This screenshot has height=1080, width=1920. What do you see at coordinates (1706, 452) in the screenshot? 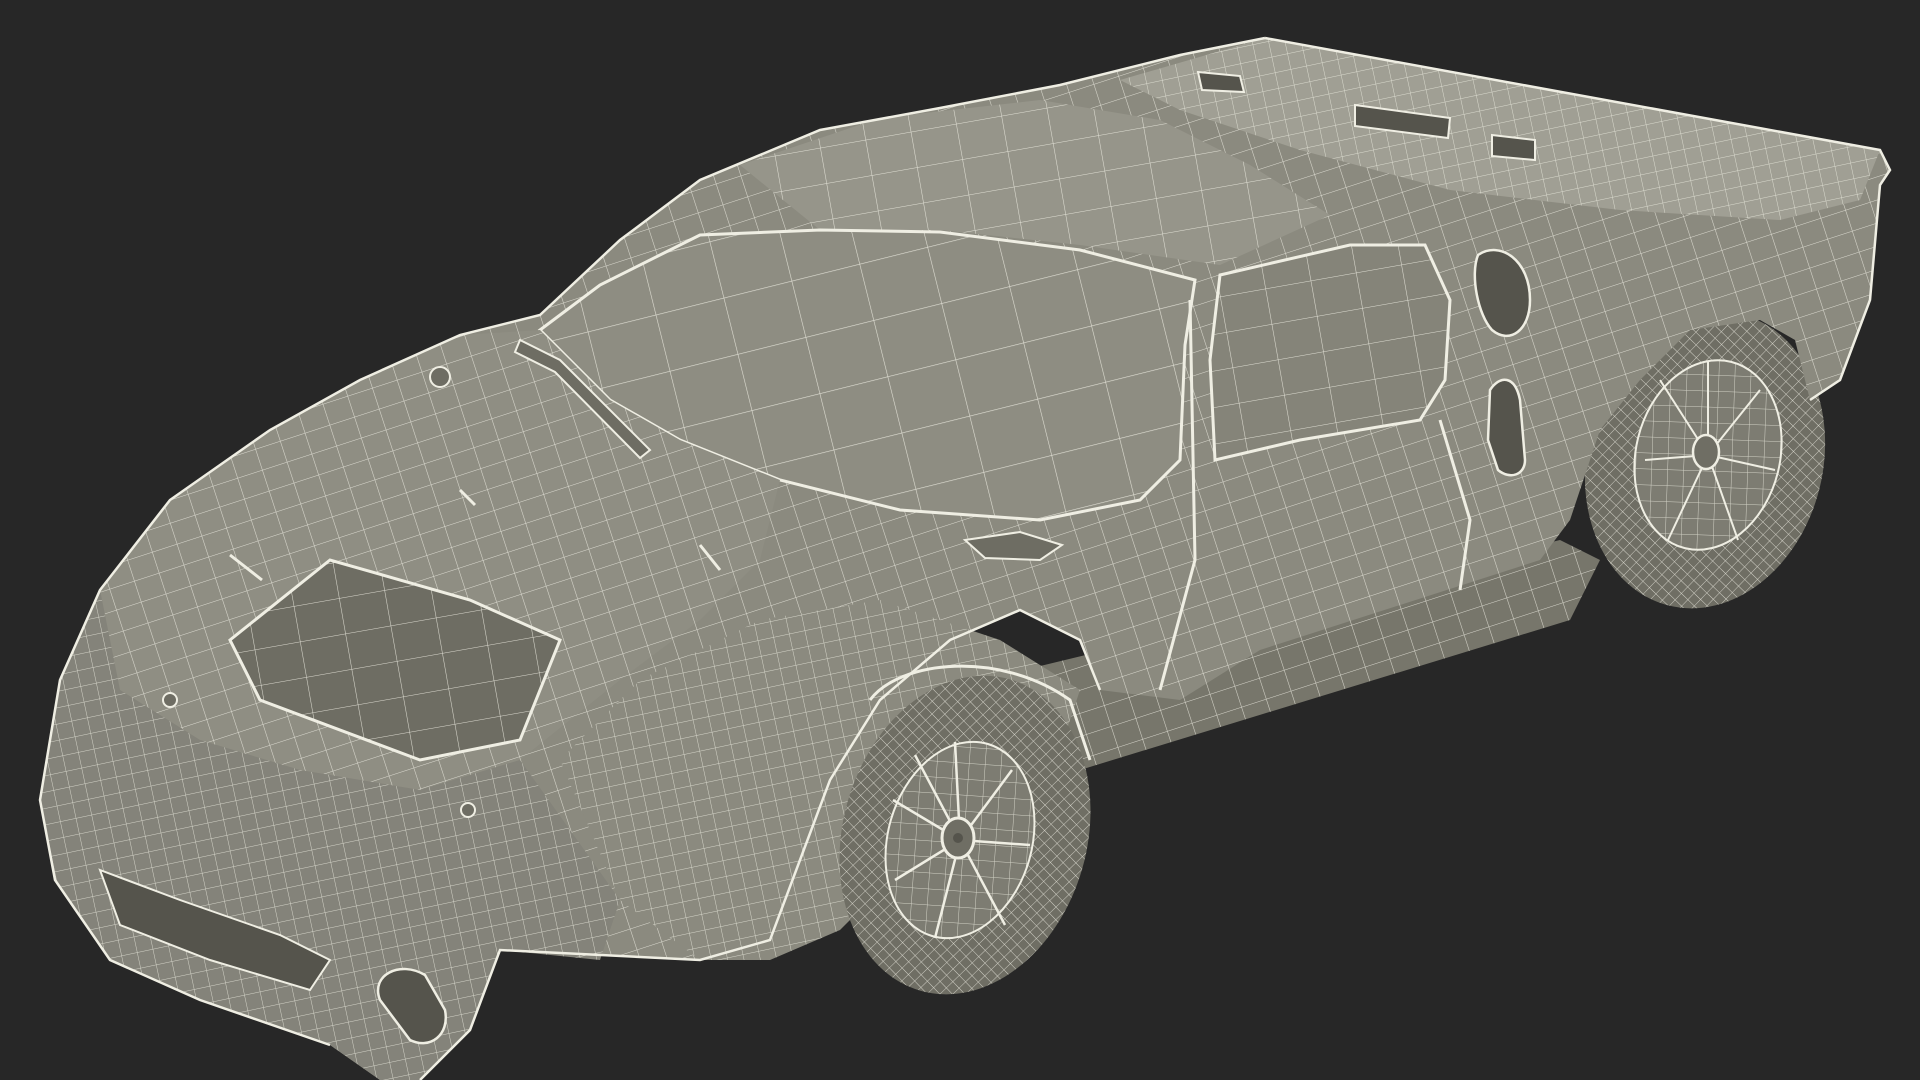
I see `rear-hub` at bounding box center [1706, 452].